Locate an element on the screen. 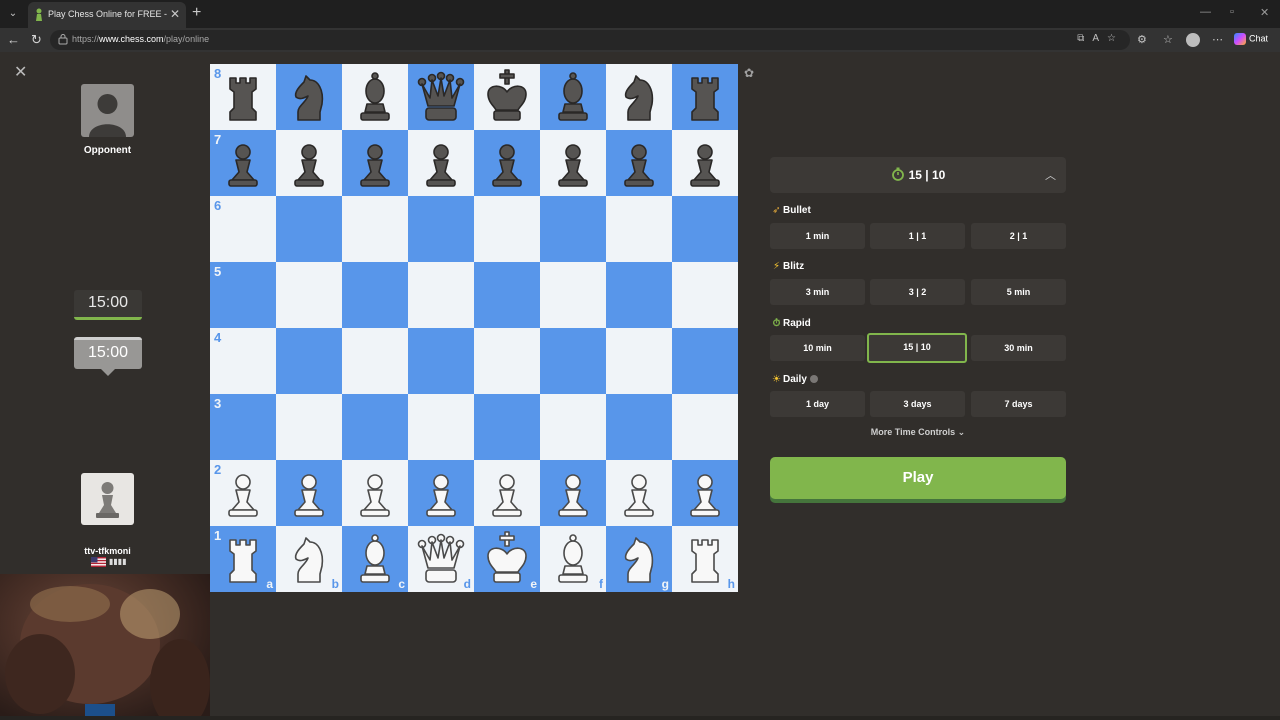 This screenshot has width=1280, height=720. time-option-30-min: 30 min is located at coordinates (1018, 348).